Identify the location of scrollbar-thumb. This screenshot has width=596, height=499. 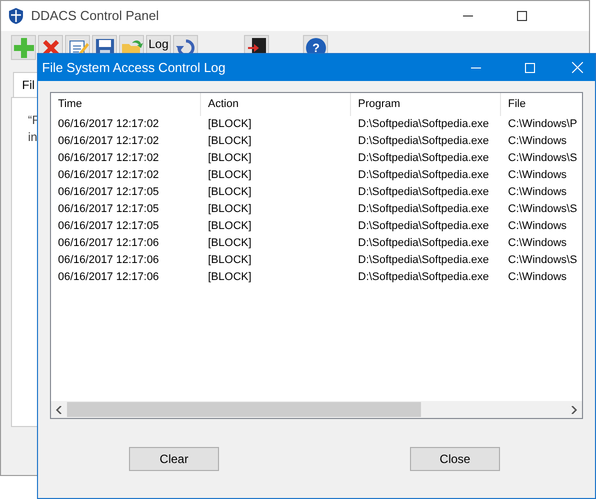
(244, 409).